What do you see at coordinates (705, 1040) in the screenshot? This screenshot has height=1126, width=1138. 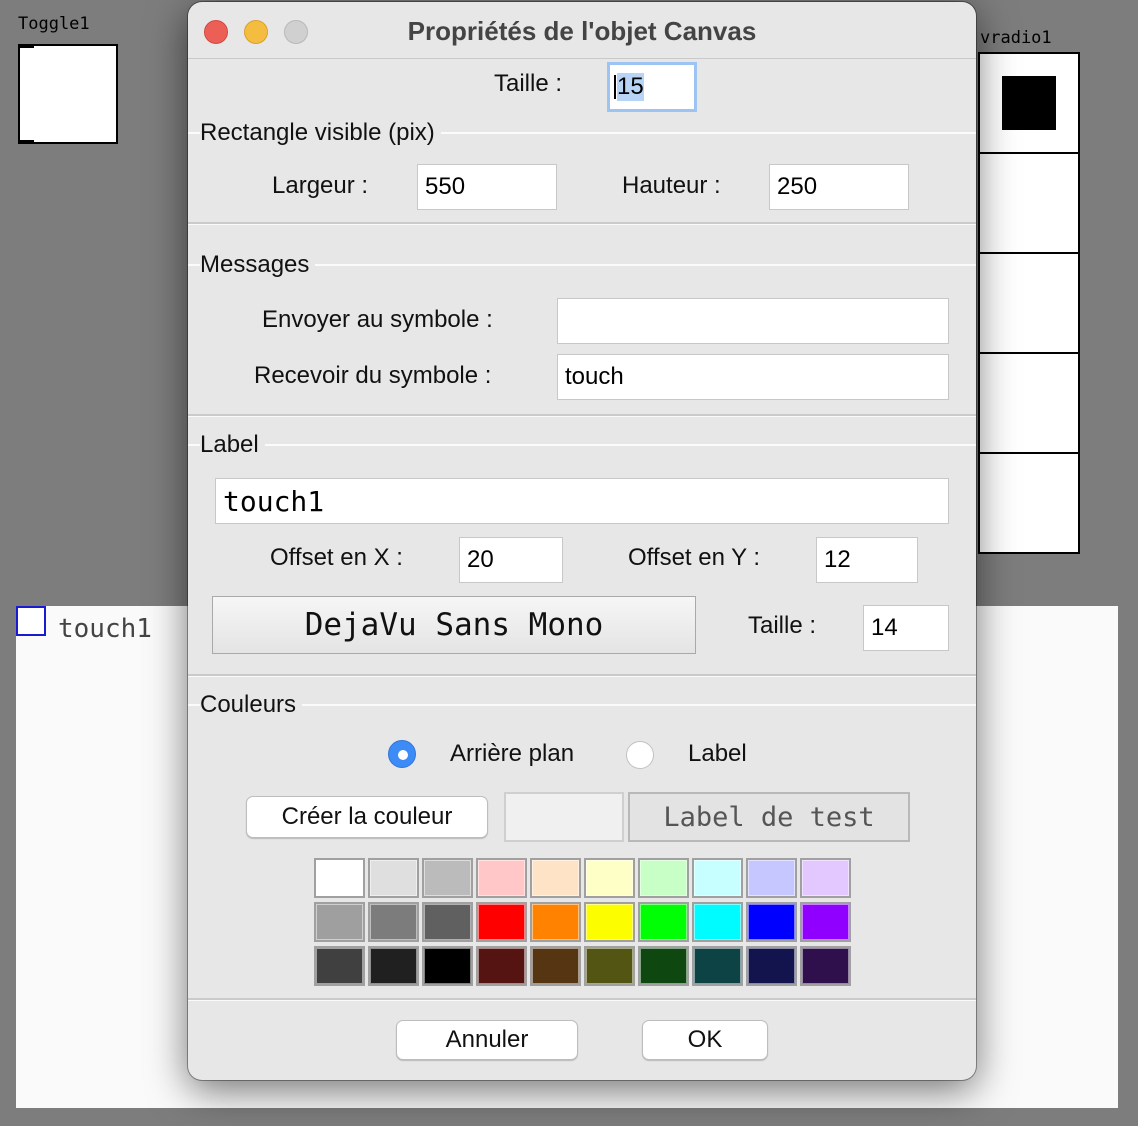 I see `ok-button: OK` at bounding box center [705, 1040].